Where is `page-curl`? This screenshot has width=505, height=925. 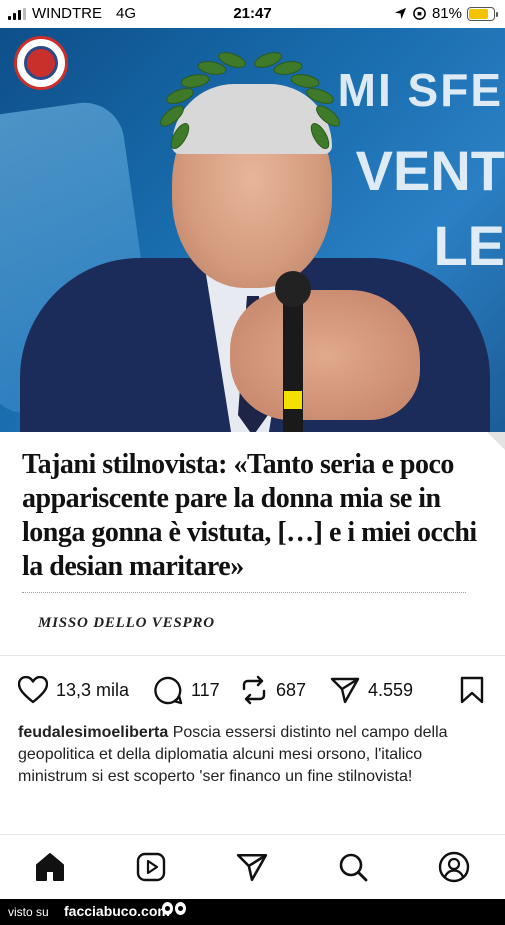
page-curl is located at coordinates (496, 441).